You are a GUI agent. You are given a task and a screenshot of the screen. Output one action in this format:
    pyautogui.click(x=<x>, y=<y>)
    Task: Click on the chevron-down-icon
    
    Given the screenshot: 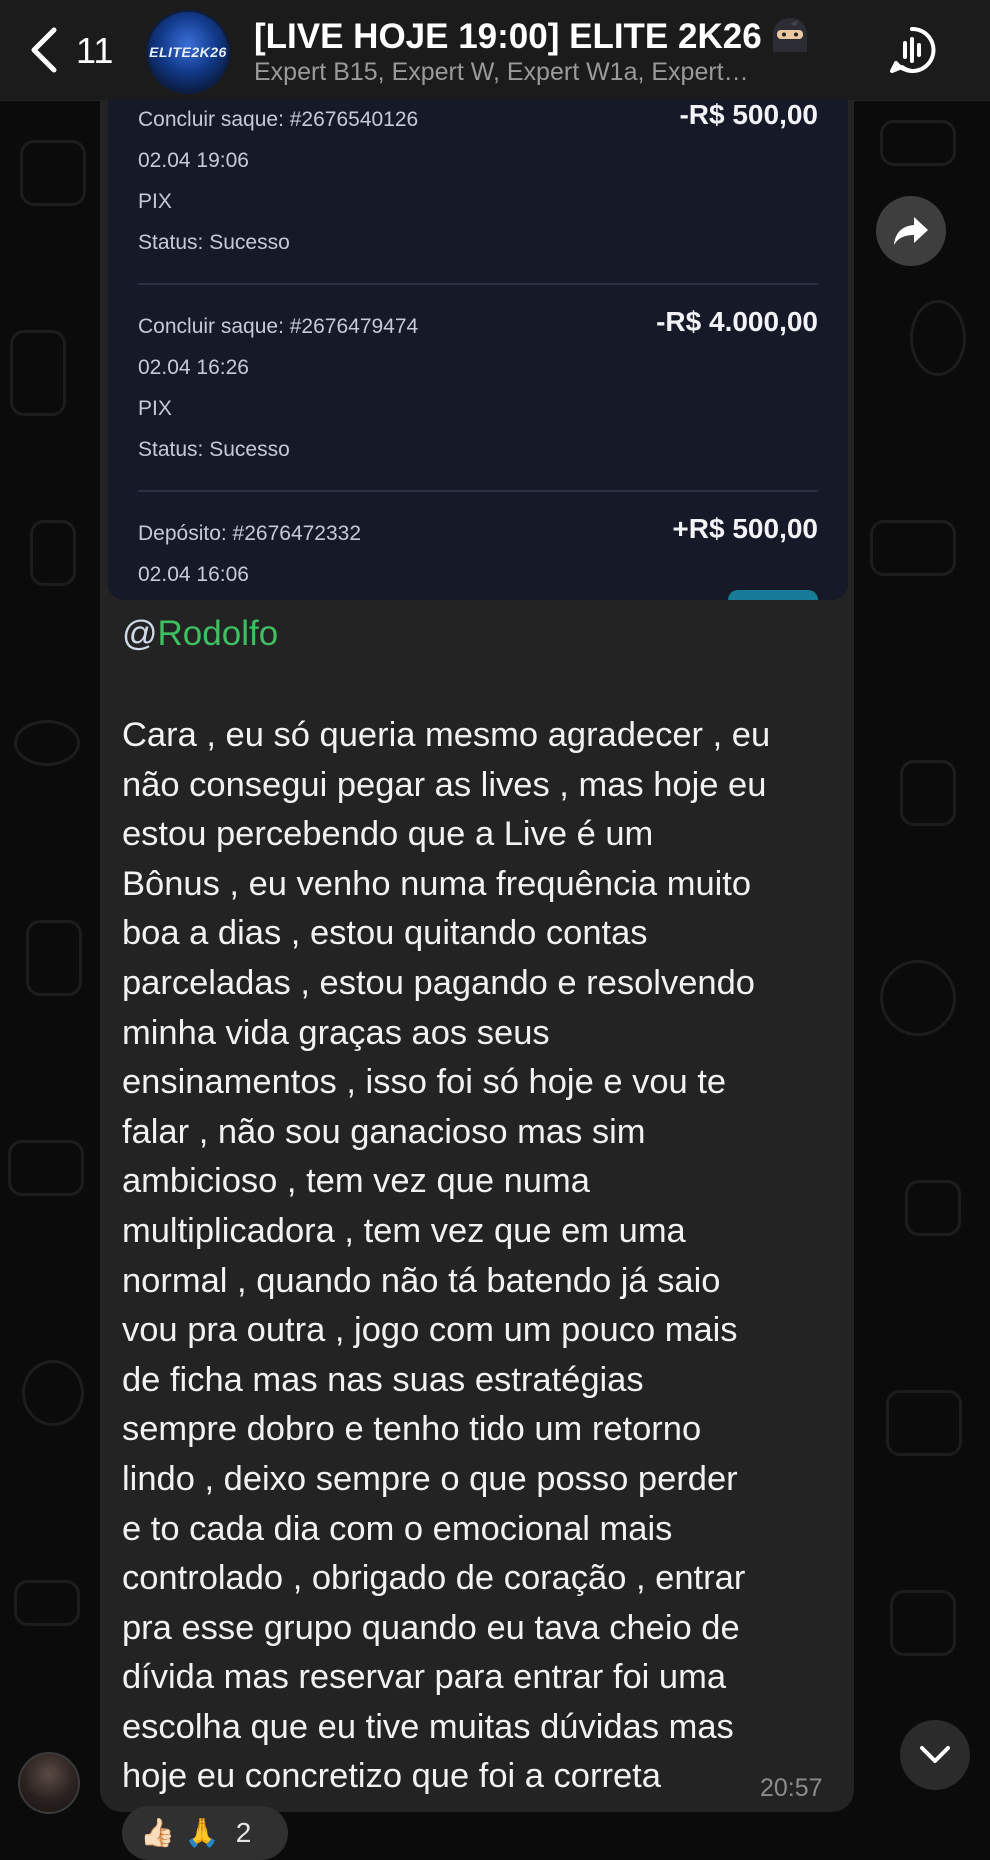 What is the action you would take?
    pyautogui.click(x=935, y=1754)
    